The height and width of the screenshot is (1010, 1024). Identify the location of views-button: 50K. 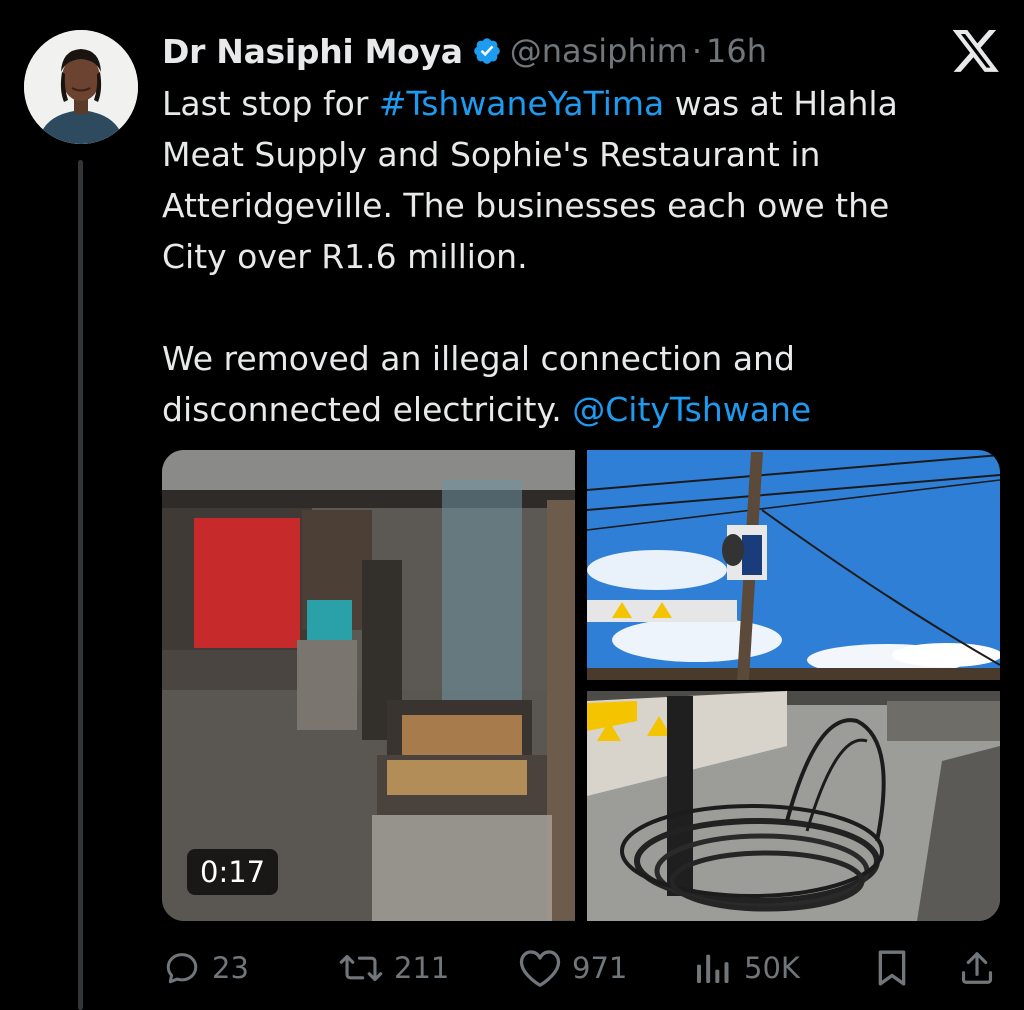
(745, 968).